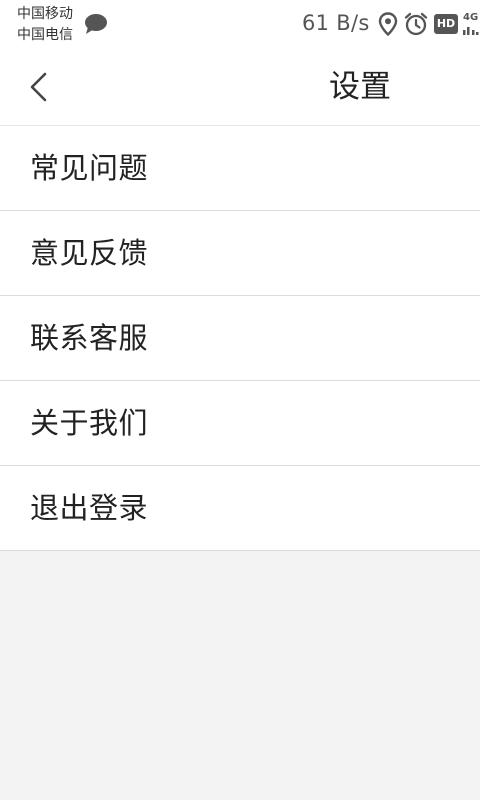  What do you see at coordinates (96, 24) in the screenshot?
I see `chat-bubble-icon` at bounding box center [96, 24].